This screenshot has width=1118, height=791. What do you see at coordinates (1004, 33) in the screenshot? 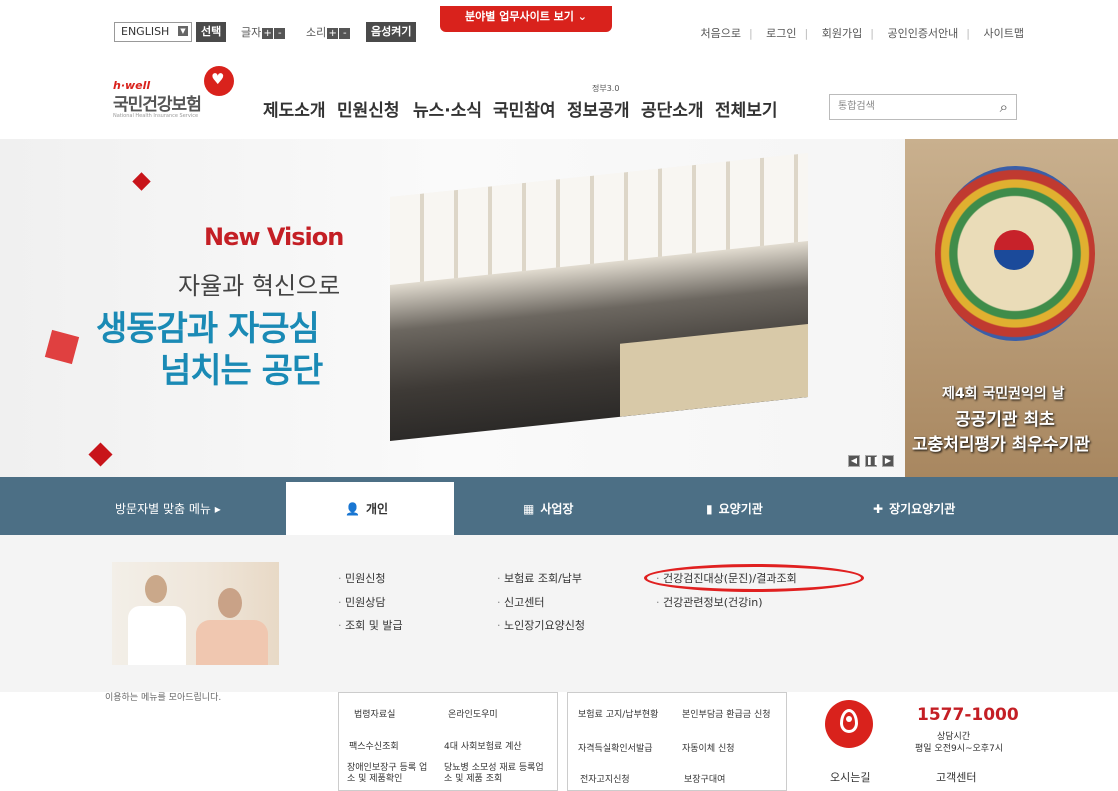
I see `sitemap-link: 사이트맵` at bounding box center [1004, 33].